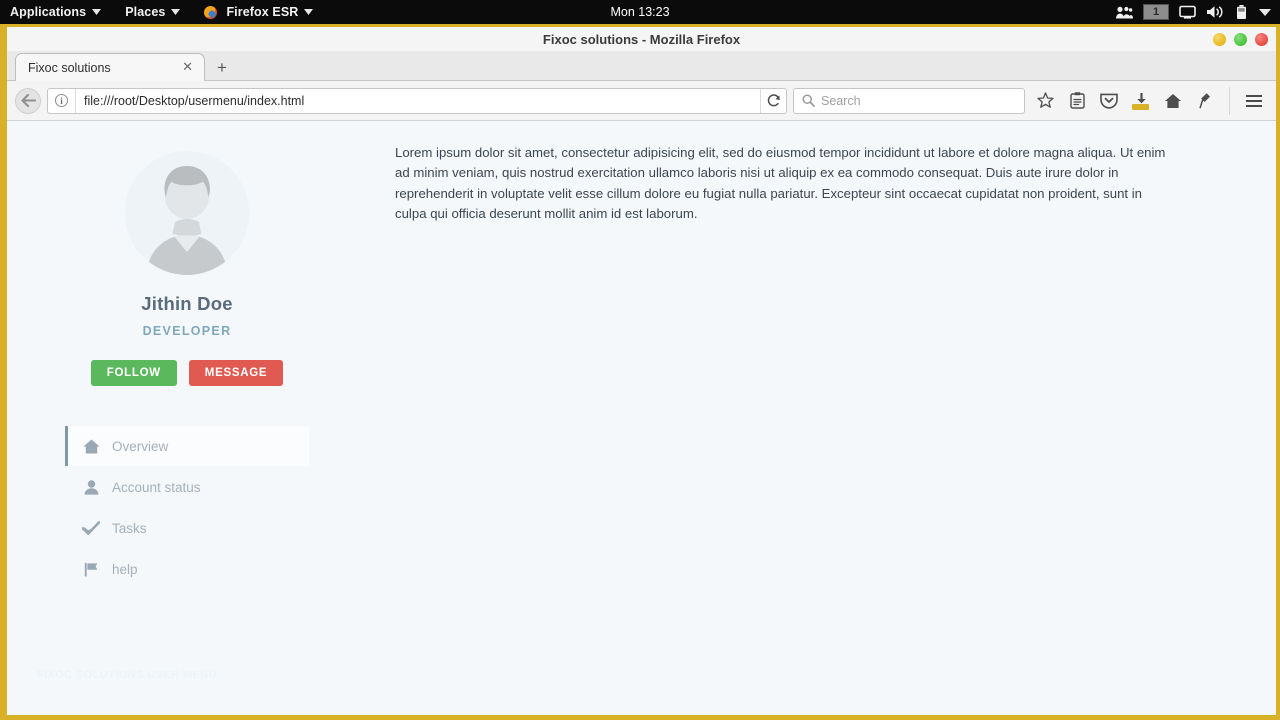  What do you see at coordinates (125, 569) in the screenshot?
I see `menu-item-label: help` at bounding box center [125, 569].